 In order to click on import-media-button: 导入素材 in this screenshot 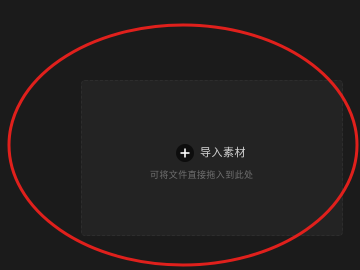, I will do `click(211, 153)`.